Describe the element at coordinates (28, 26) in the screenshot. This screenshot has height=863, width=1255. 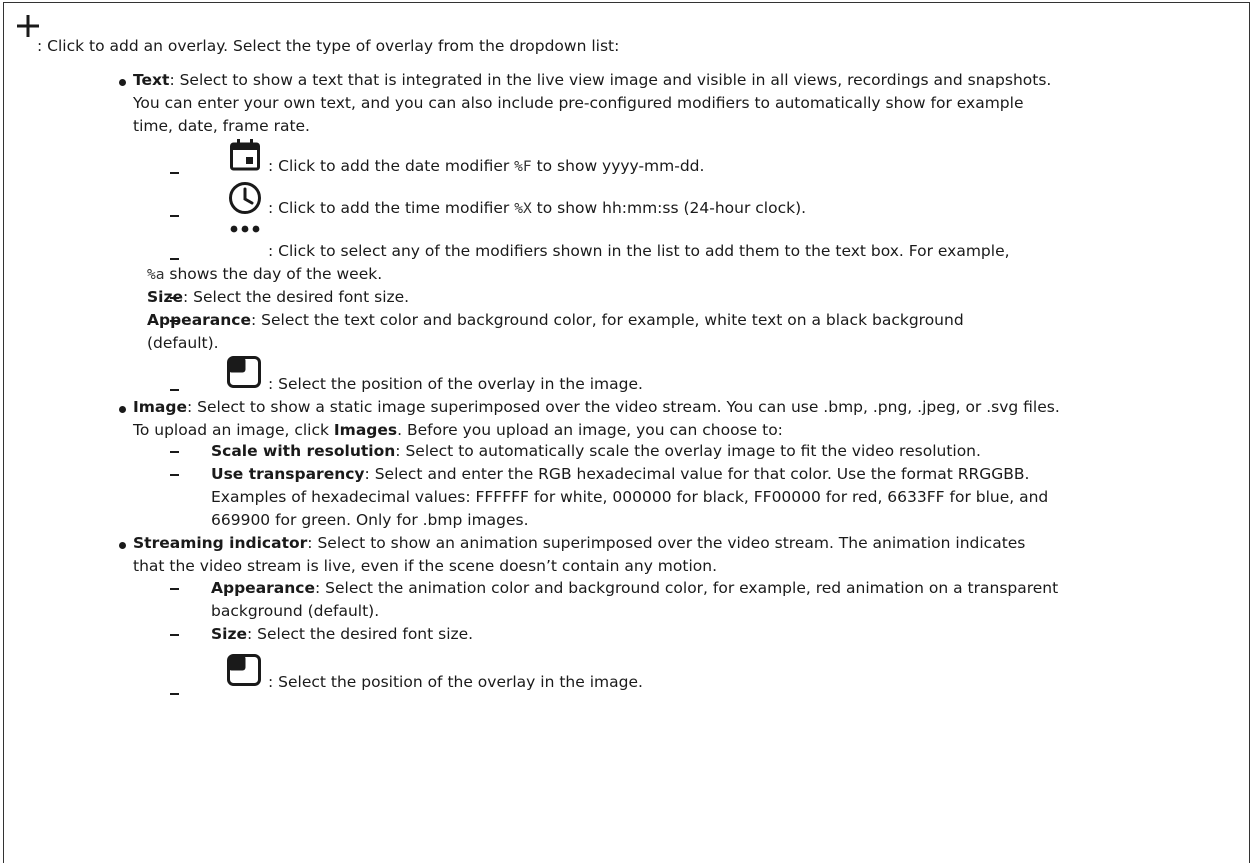
I see `plus-icon` at that location.